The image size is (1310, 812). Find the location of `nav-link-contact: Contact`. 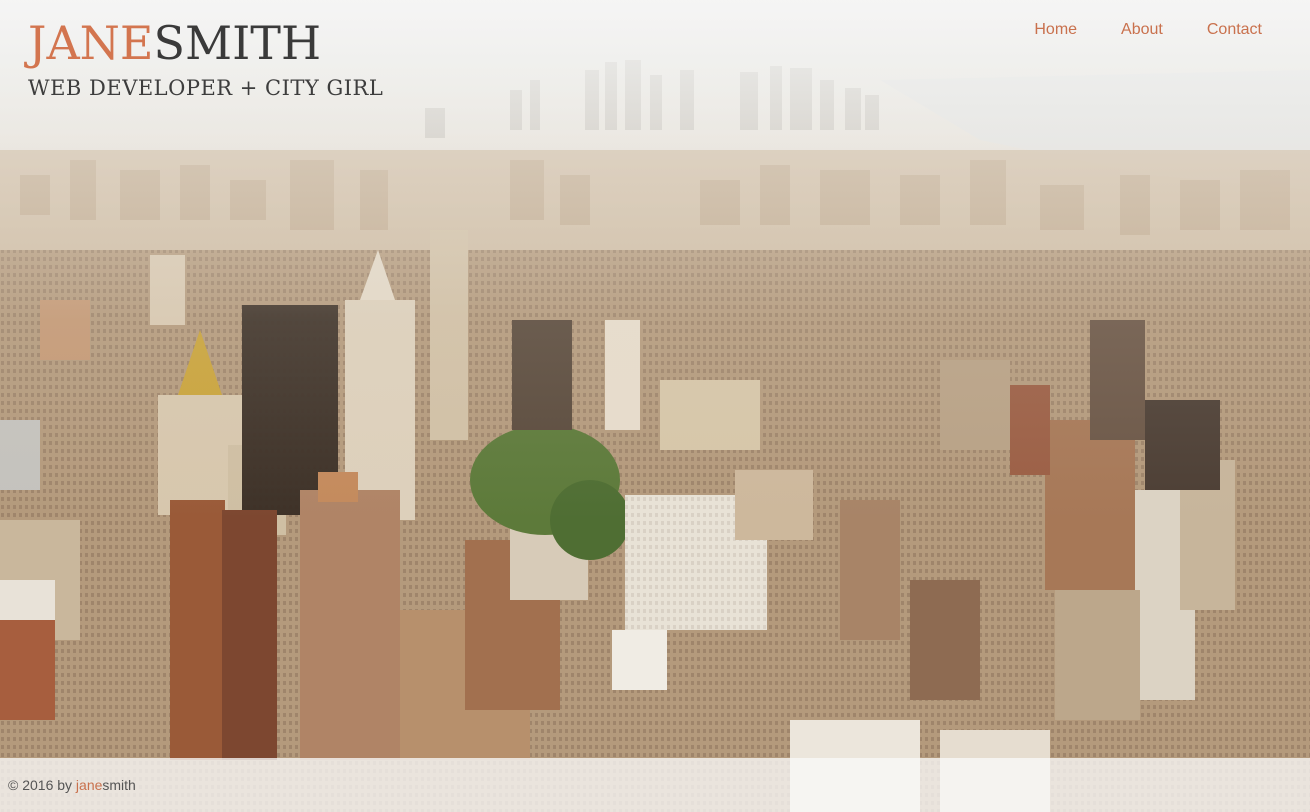

nav-link-contact: Contact is located at coordinates (1234, 30).